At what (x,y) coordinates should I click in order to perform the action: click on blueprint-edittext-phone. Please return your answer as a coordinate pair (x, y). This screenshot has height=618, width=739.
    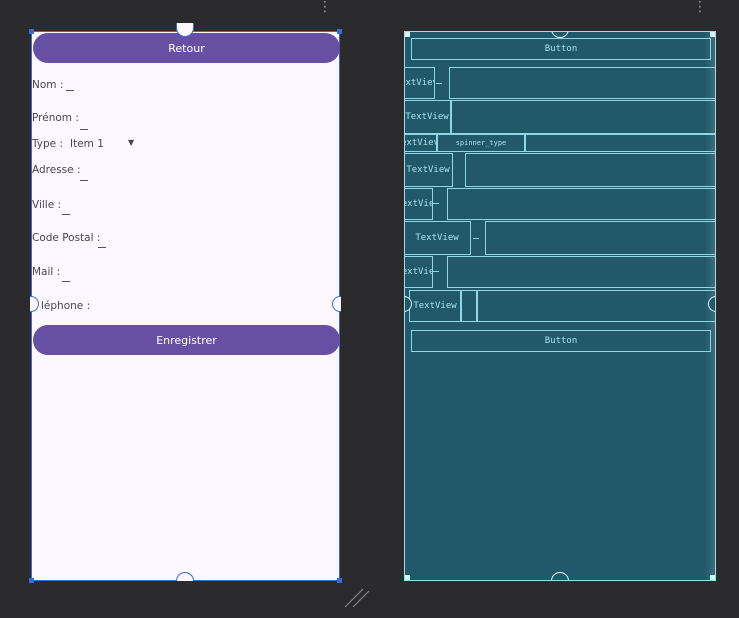
    Looking at the image, I should click on (596, 306).